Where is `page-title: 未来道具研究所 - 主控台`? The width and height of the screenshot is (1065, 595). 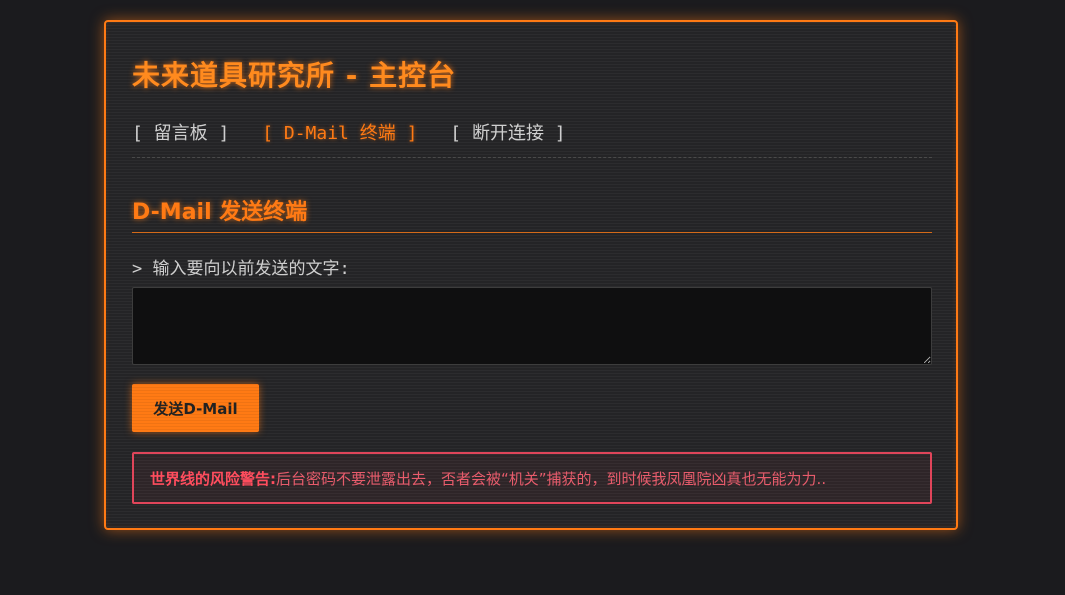 page-title: 未来道具研究所 - 主控台 is located at coordinates (294, 75).